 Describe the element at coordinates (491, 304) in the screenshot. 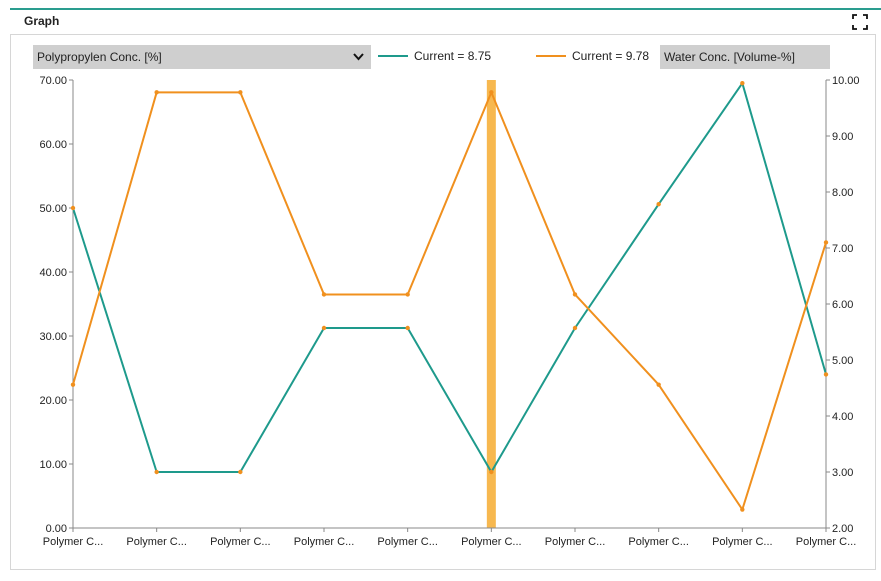

I see `highlight-band` at that location.